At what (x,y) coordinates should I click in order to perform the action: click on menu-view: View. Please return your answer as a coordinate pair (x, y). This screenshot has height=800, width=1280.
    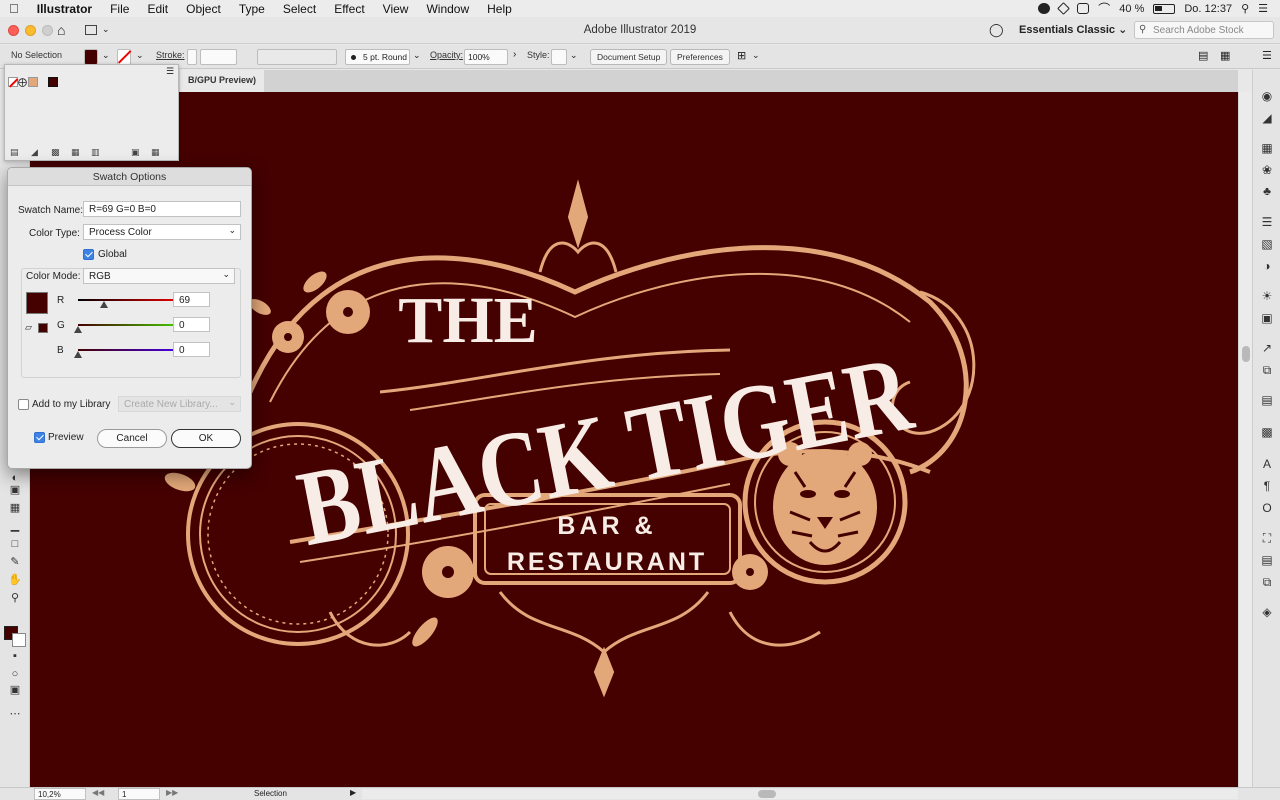
    Looking at the image, I should click on (396, 9).